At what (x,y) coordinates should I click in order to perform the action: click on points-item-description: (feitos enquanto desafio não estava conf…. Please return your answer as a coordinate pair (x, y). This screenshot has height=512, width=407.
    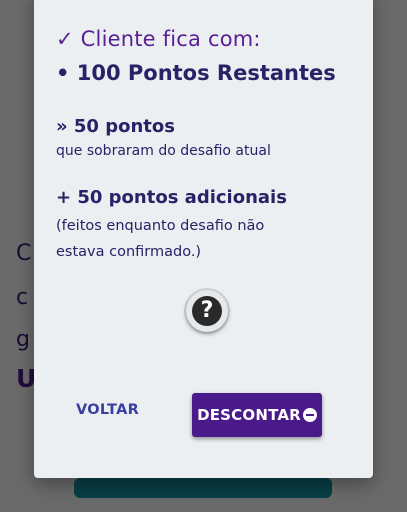
    Looking at the image, I should click on (160, 239).